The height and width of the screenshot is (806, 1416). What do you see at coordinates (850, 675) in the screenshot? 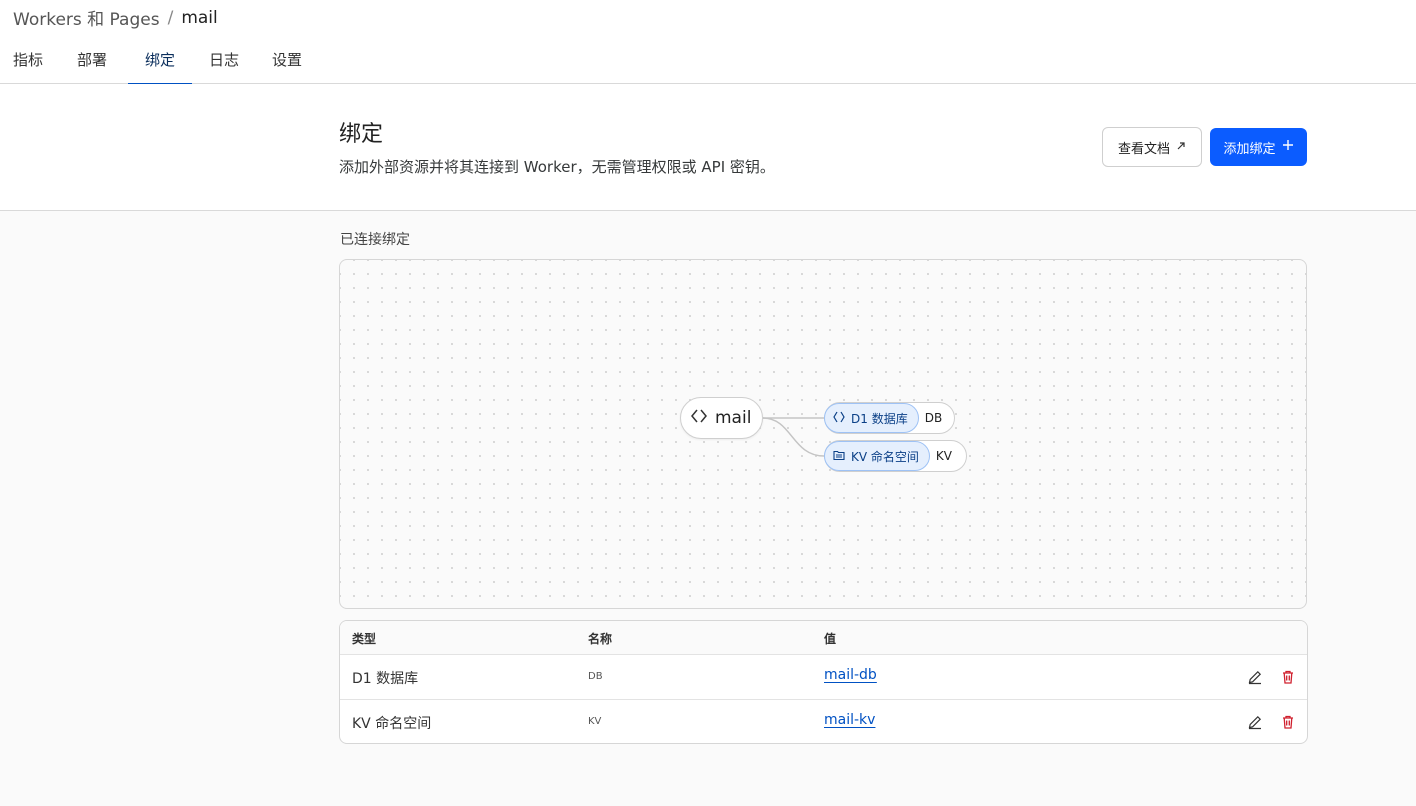
I see `cell-value-link: mail-db` at bounding box center [850, 675].